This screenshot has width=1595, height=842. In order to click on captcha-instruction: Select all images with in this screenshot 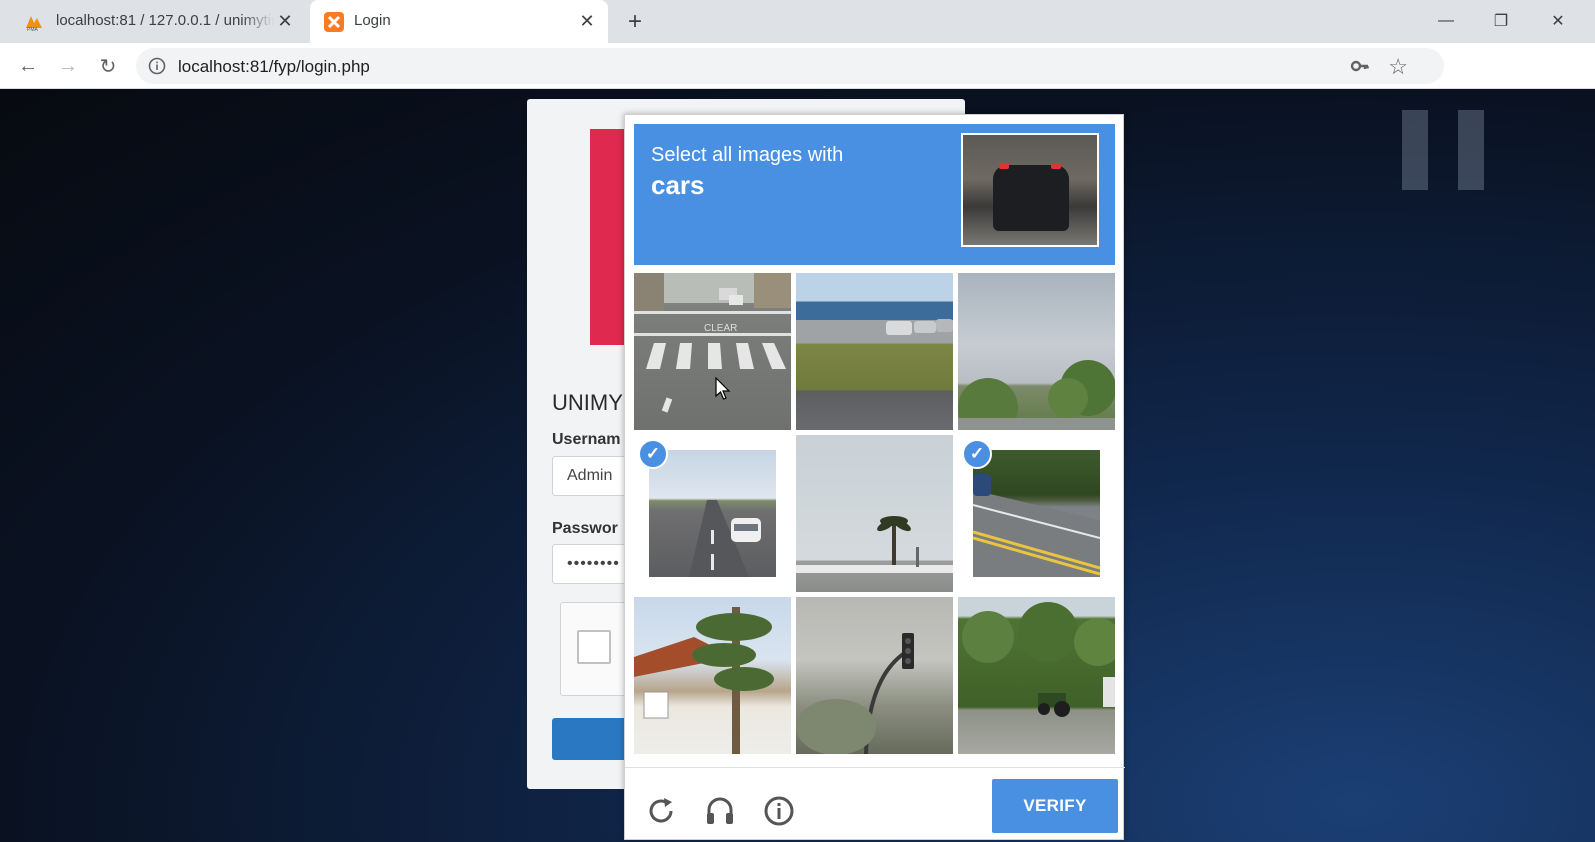, I will do `click(747, 155)`.